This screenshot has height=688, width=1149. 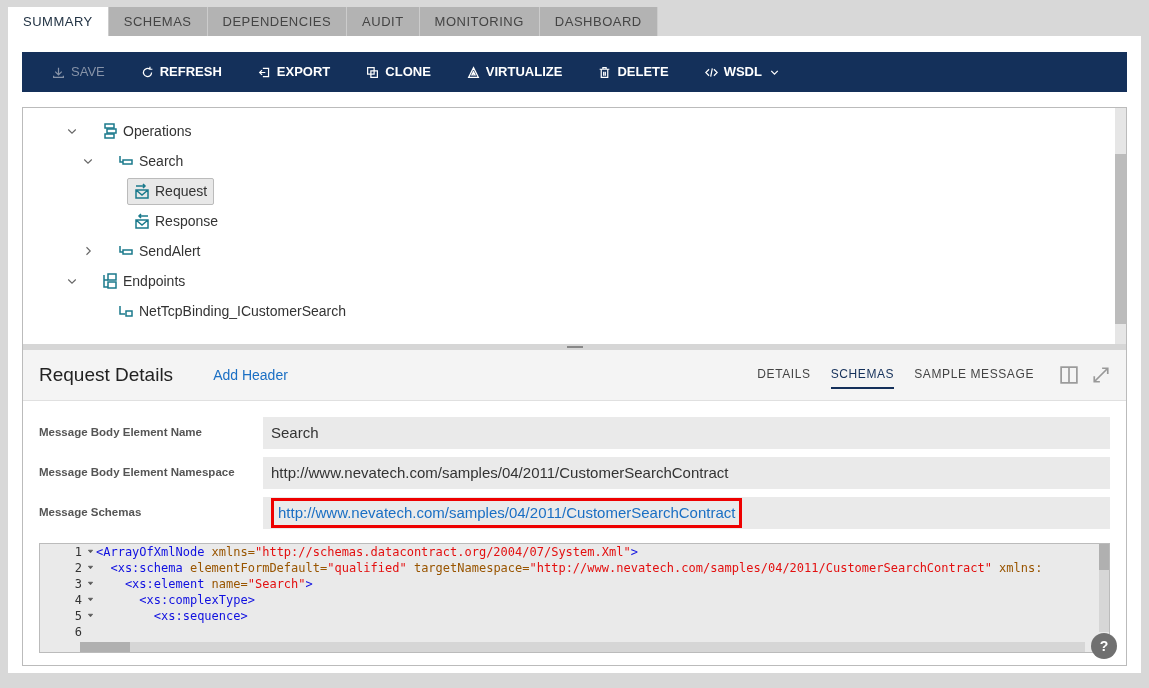 What do you see at coordinates (784, 375) in the screenshot?
I see `tab: DETAILS` at bounding box center [784, 375].